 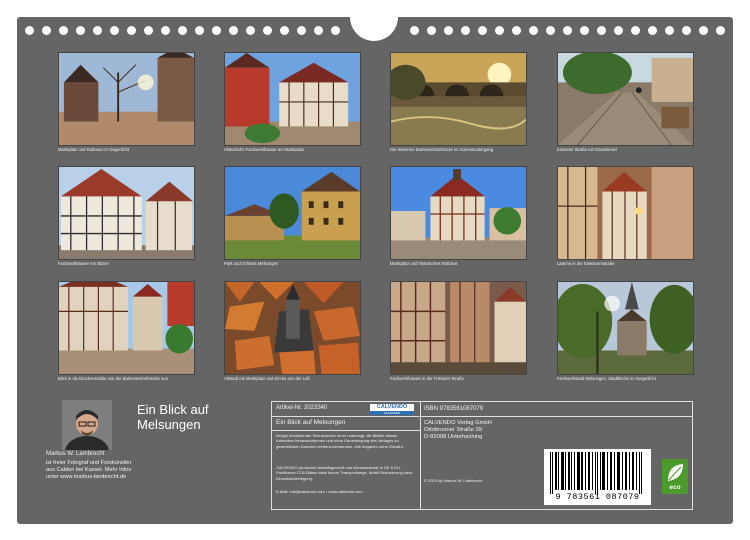 I want to click on barcode-digits: 9 783561 087079, so click(x=597, y=497).